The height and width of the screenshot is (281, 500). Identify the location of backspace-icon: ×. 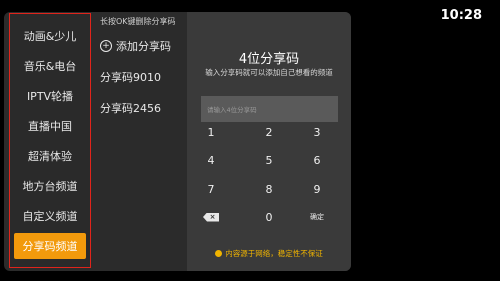
(211, 217).